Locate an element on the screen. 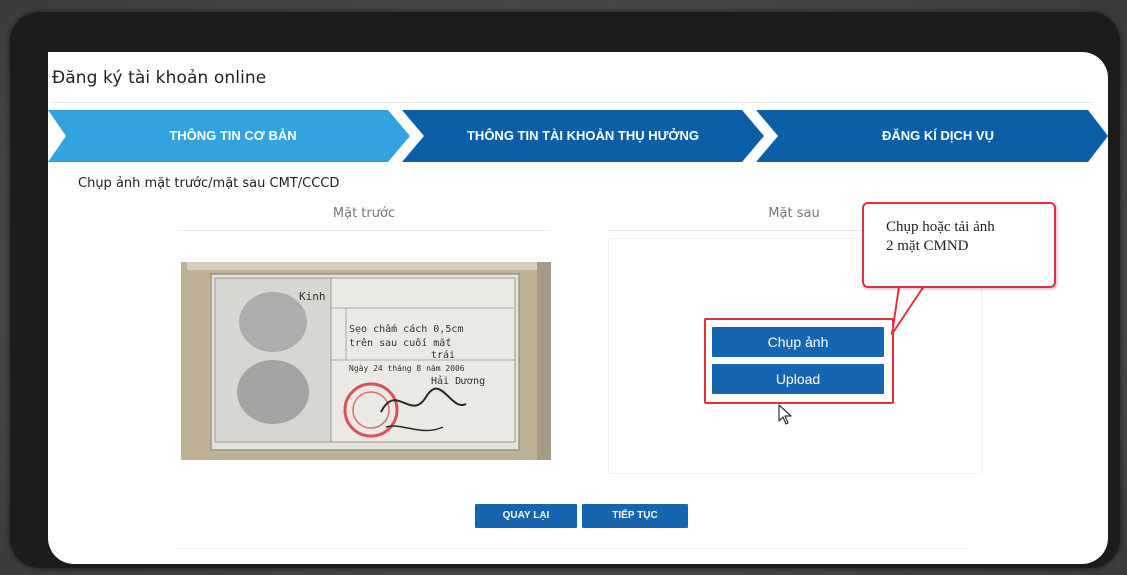 The height and width of the screenshot is (575, 1127). card-text-4: trái is located at coordinates (443, 355).